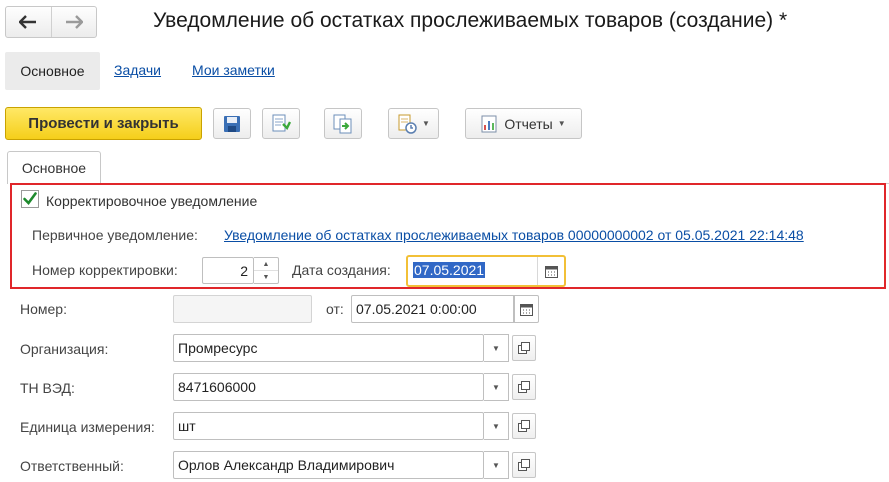 This screenshot has height=482, width=889. Describe the element at coordinates (328, 426) in the screenshot. I see `unit-input: шт` at that location.